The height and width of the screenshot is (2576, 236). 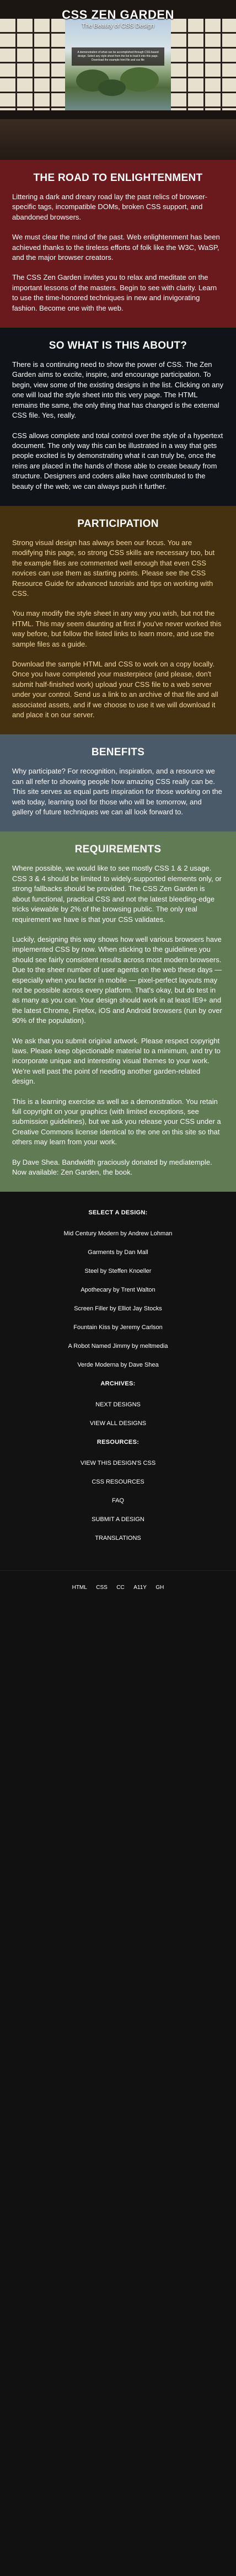 I want to click on wooden-floor, so click(x=118, y=139).